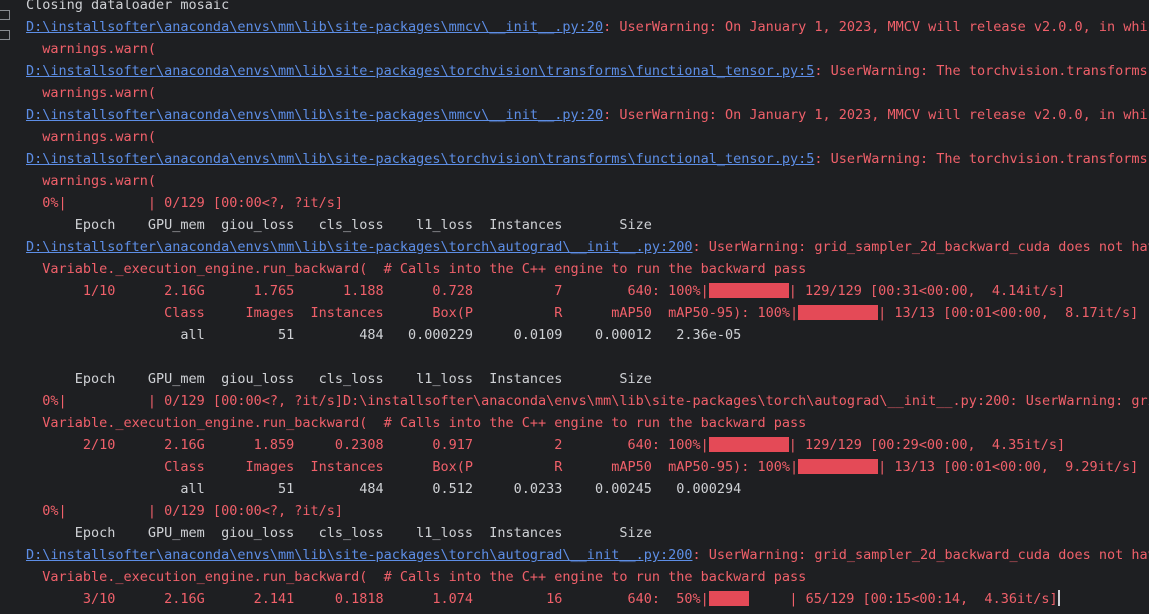 This screenshot has width=1149, height=614. Describe the element at coordinates (5, 35) in the screenshot. I see `scroll-to-end-icon` at that location.